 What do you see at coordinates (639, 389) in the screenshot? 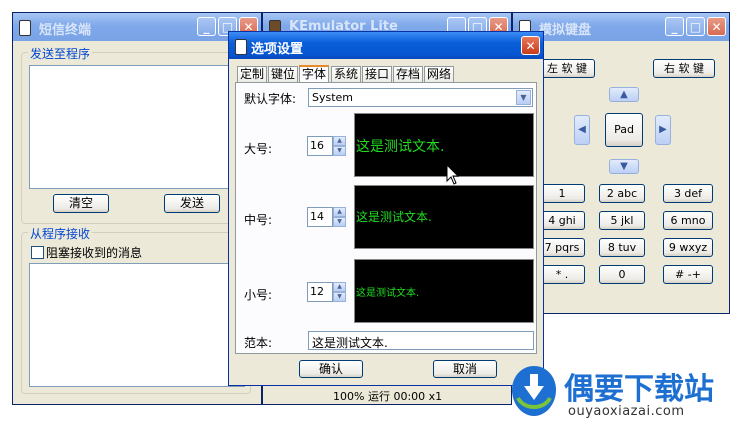
I see `brand-name: 偶要下载站` at bounding box center [639, 389].